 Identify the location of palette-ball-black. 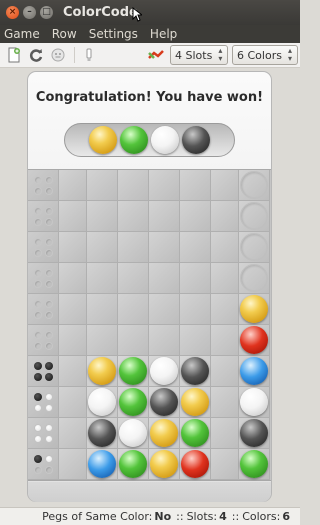
(254, 433).